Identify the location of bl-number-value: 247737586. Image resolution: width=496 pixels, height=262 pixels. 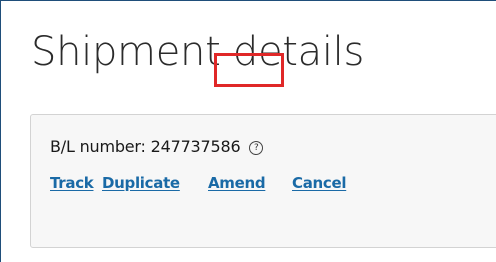
(195, 146).